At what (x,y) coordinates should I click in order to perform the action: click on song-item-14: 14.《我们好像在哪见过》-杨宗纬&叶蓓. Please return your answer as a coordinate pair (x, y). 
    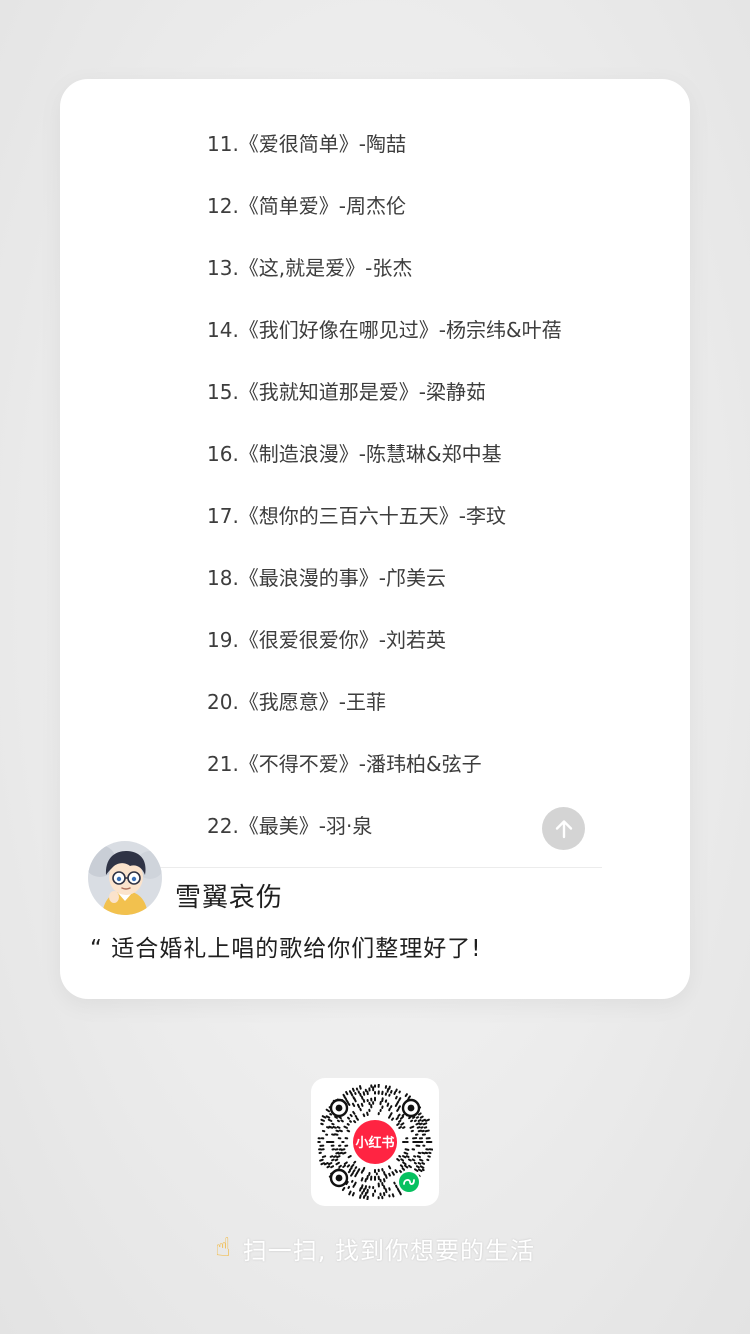
    Looking at the image, I should click on (384, 330).